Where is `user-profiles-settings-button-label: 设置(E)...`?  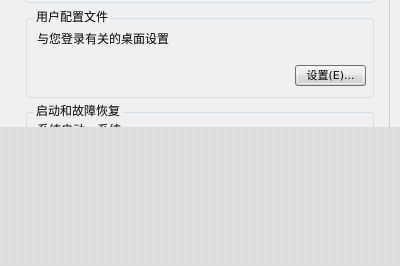
user-profiles-settings-button-label: 设置(E)... is located at coordinates (330, 75).